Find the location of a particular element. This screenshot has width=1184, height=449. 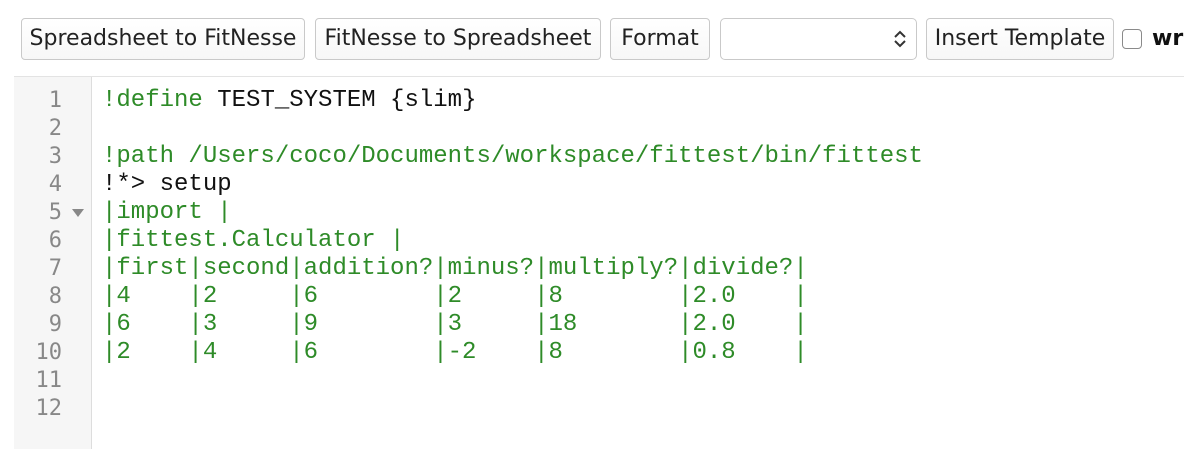

spreadsheet-to-fitnesse-button: Spreadsheet to FitNesse is located at coordinates (163, 39).